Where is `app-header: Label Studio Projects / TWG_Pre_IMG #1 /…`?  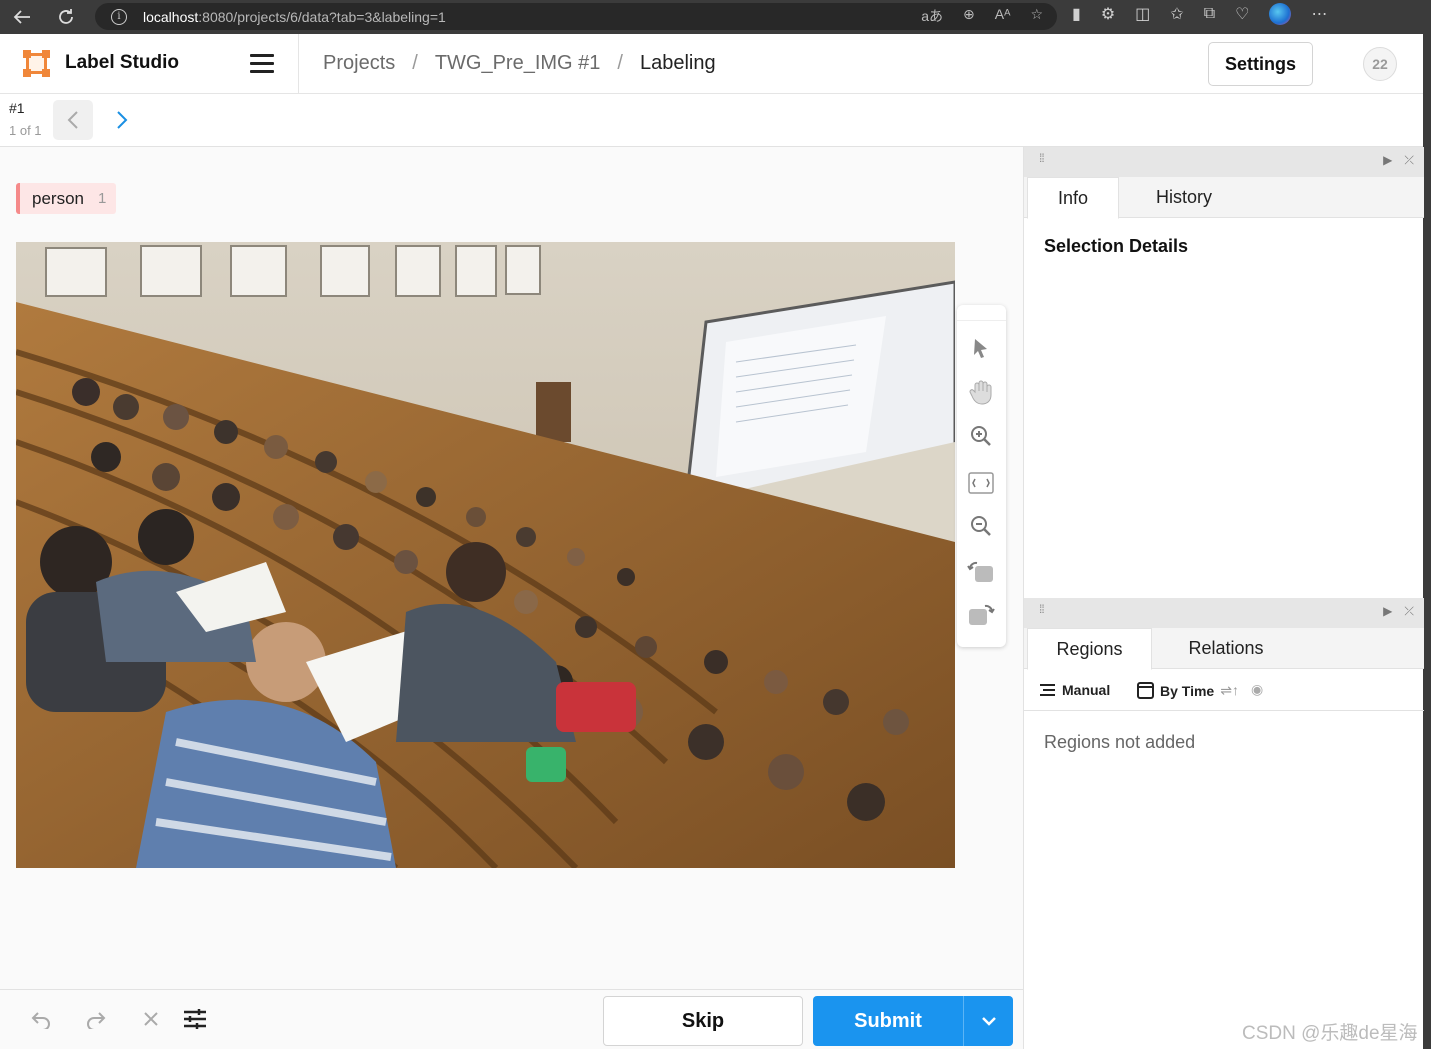
app-header: Label Studio Projects / TWG_Pre_IMG #1 /… is located at coordinates (711, 64).